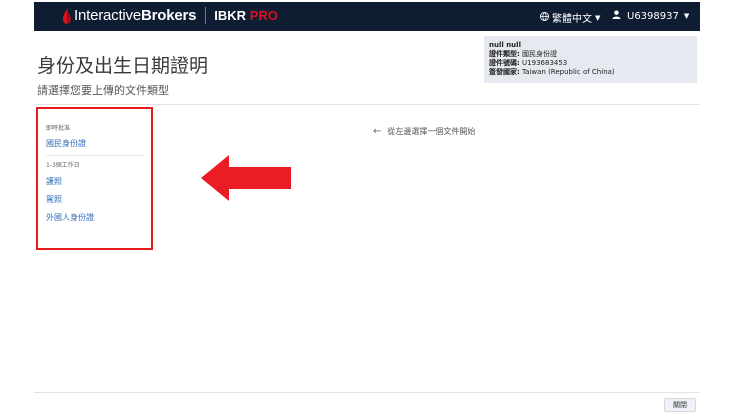 This screenshot has width=740, height=416. What do you see at coordinates (135, 15) in the screenshot?
I see `brand-name: InteractiveBrokers` at bounding box center [135, 15].